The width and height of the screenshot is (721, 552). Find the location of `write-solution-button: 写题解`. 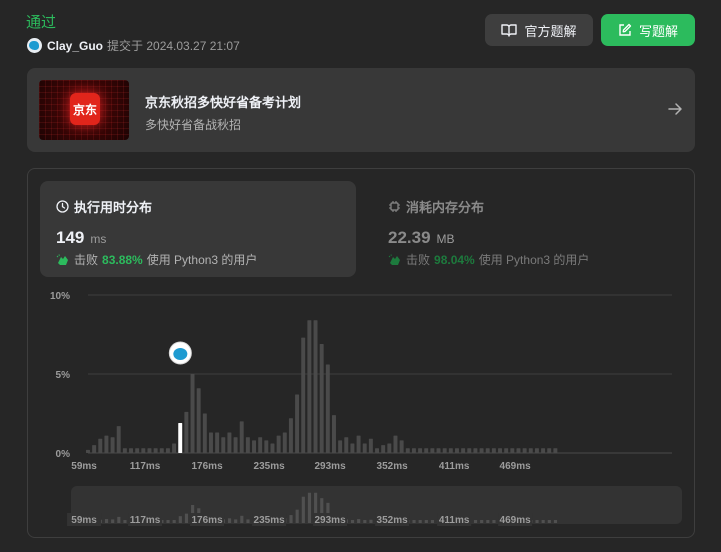

write-solution-button: 写题解 is located at coordinates (648, 30).